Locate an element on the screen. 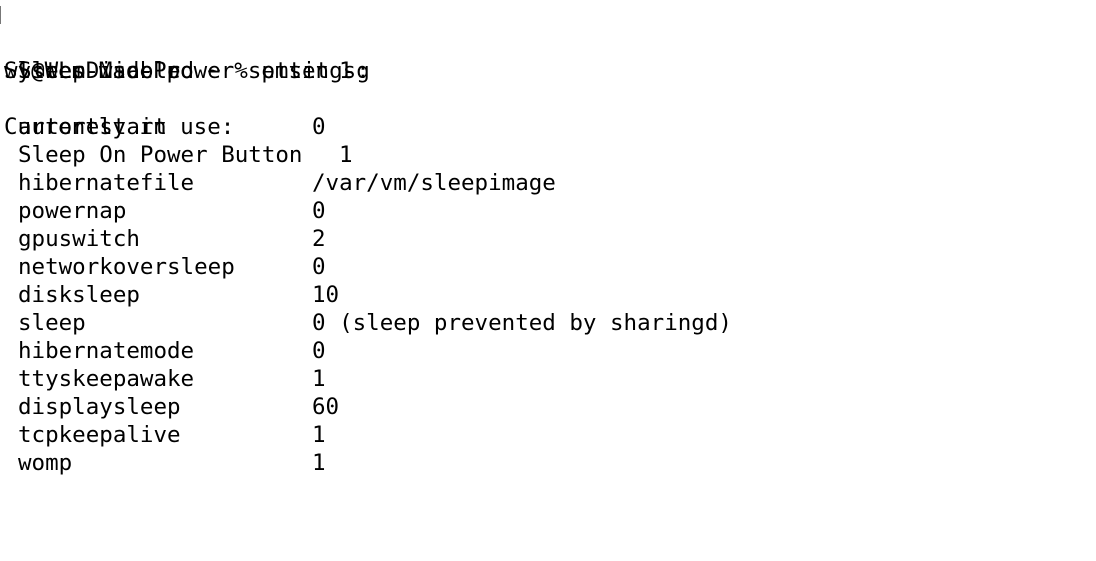  current-header: Currently in use: is located at coordinates (548, 112).